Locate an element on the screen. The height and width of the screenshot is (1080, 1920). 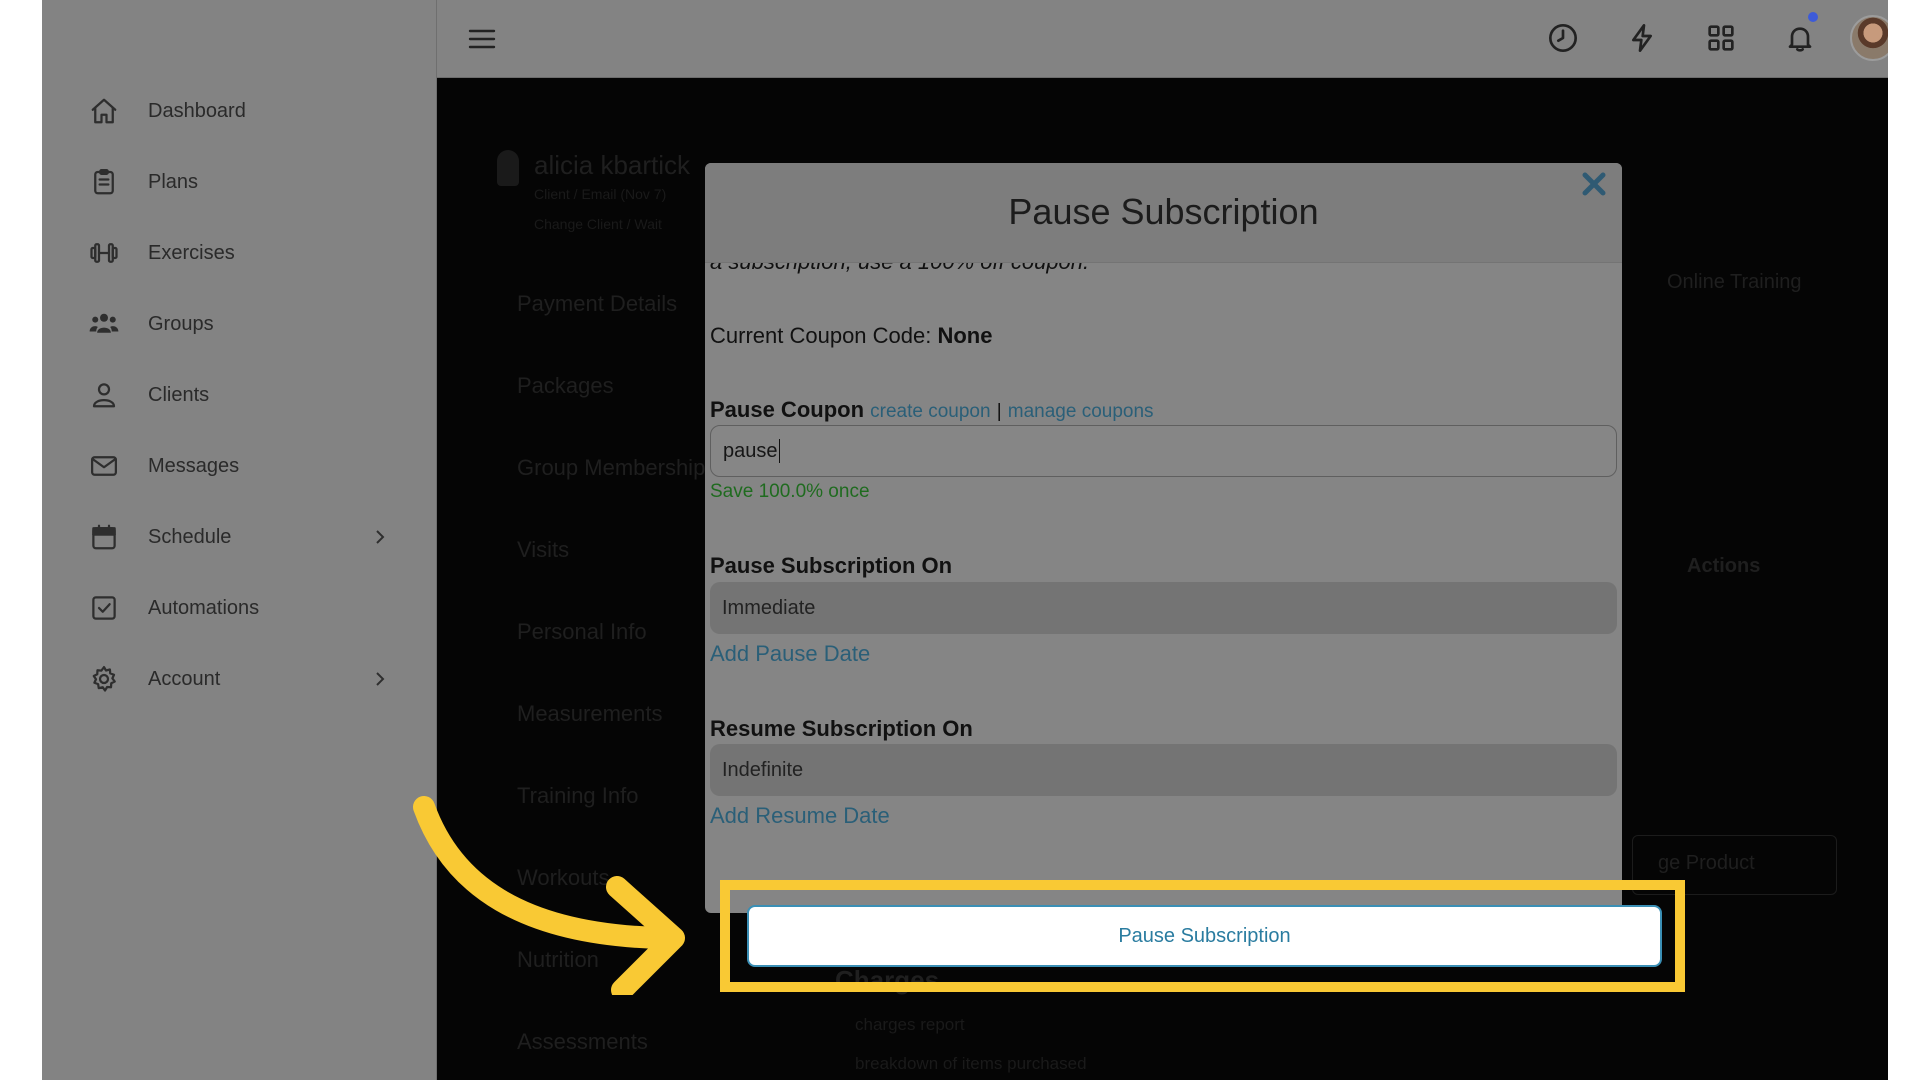
sidebar-item-label: Account is located at coordinates (184, 678).